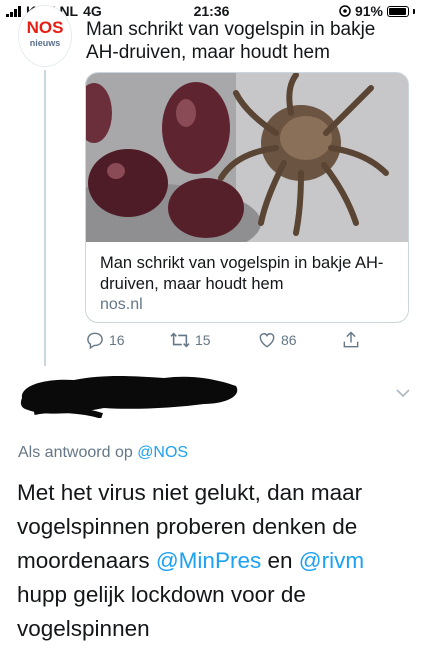 The width and height of the screenshot is (423, 654). Describe the element at coordinates (267, 340) in the screenshot. I see `like-icon` at that location.